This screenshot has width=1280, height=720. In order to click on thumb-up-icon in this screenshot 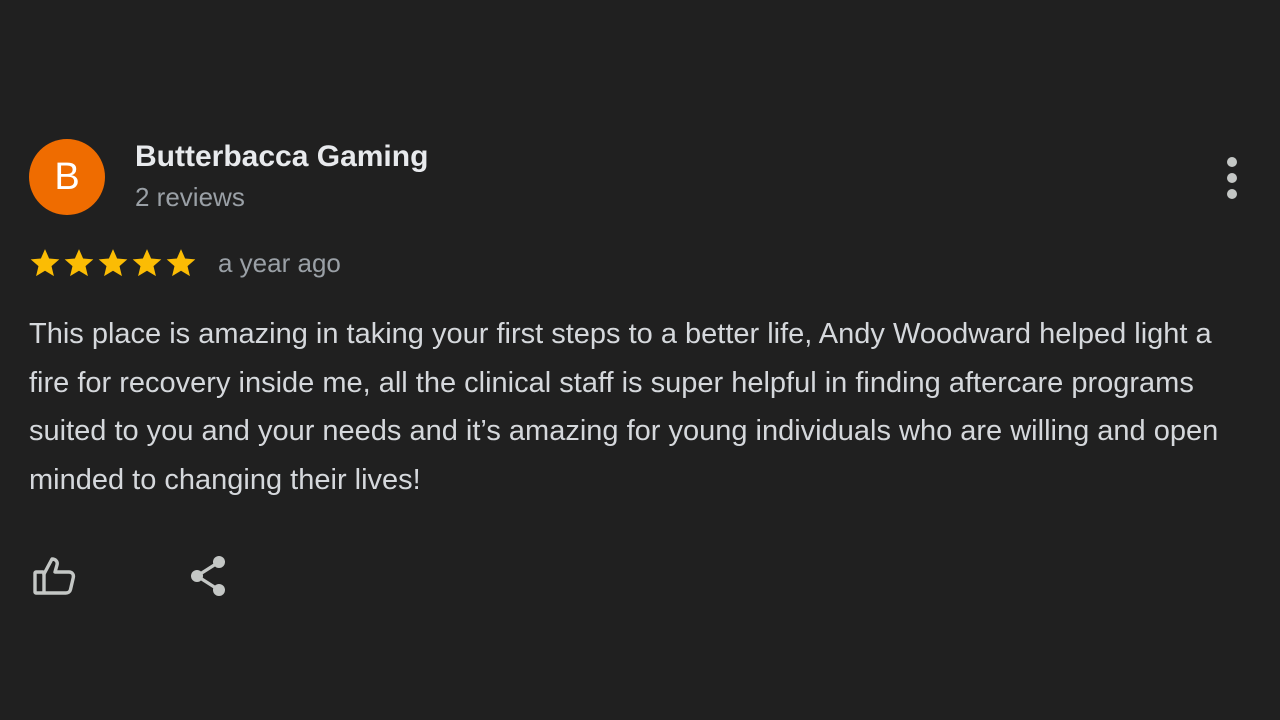, I will do `click(54, 576)`.